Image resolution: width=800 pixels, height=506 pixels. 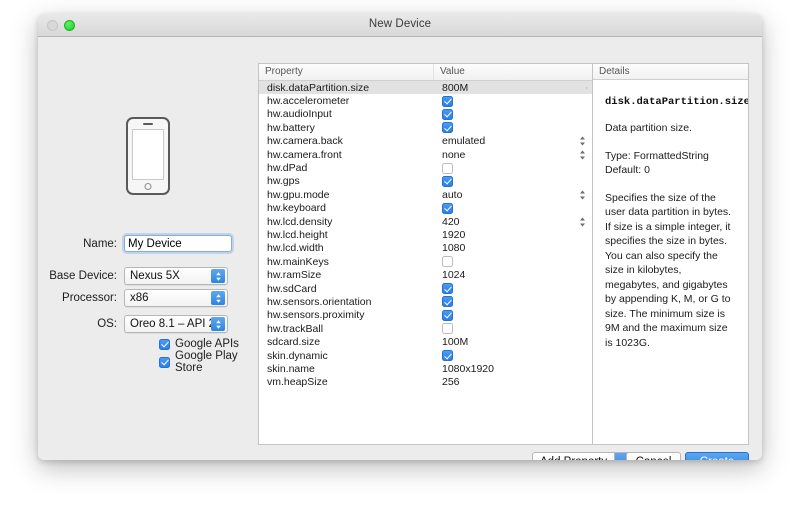 What do you see at coordinates (717, 456) in the screenshot?
I see `create-button: Create` at bounding box center [717, 456].